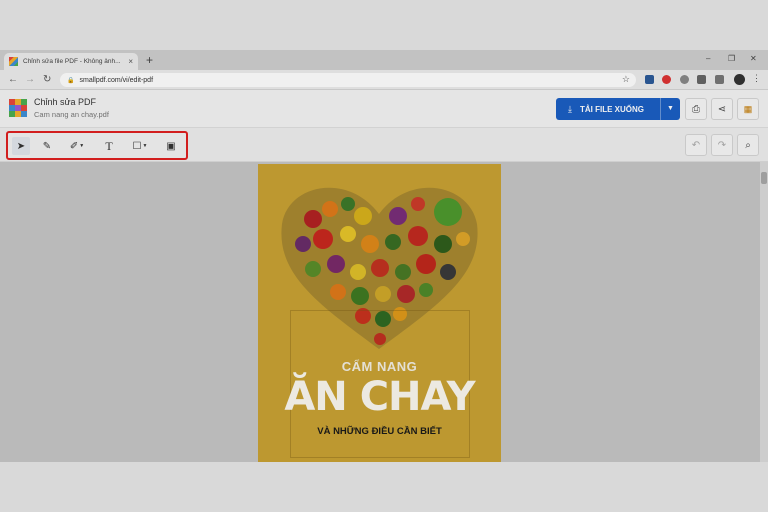 Image resolution: width=768 pixels, height=512 pixels. I want to click on download-button: ⤓ TẢI FILE XUỐNG ▼, so click(618, 109).